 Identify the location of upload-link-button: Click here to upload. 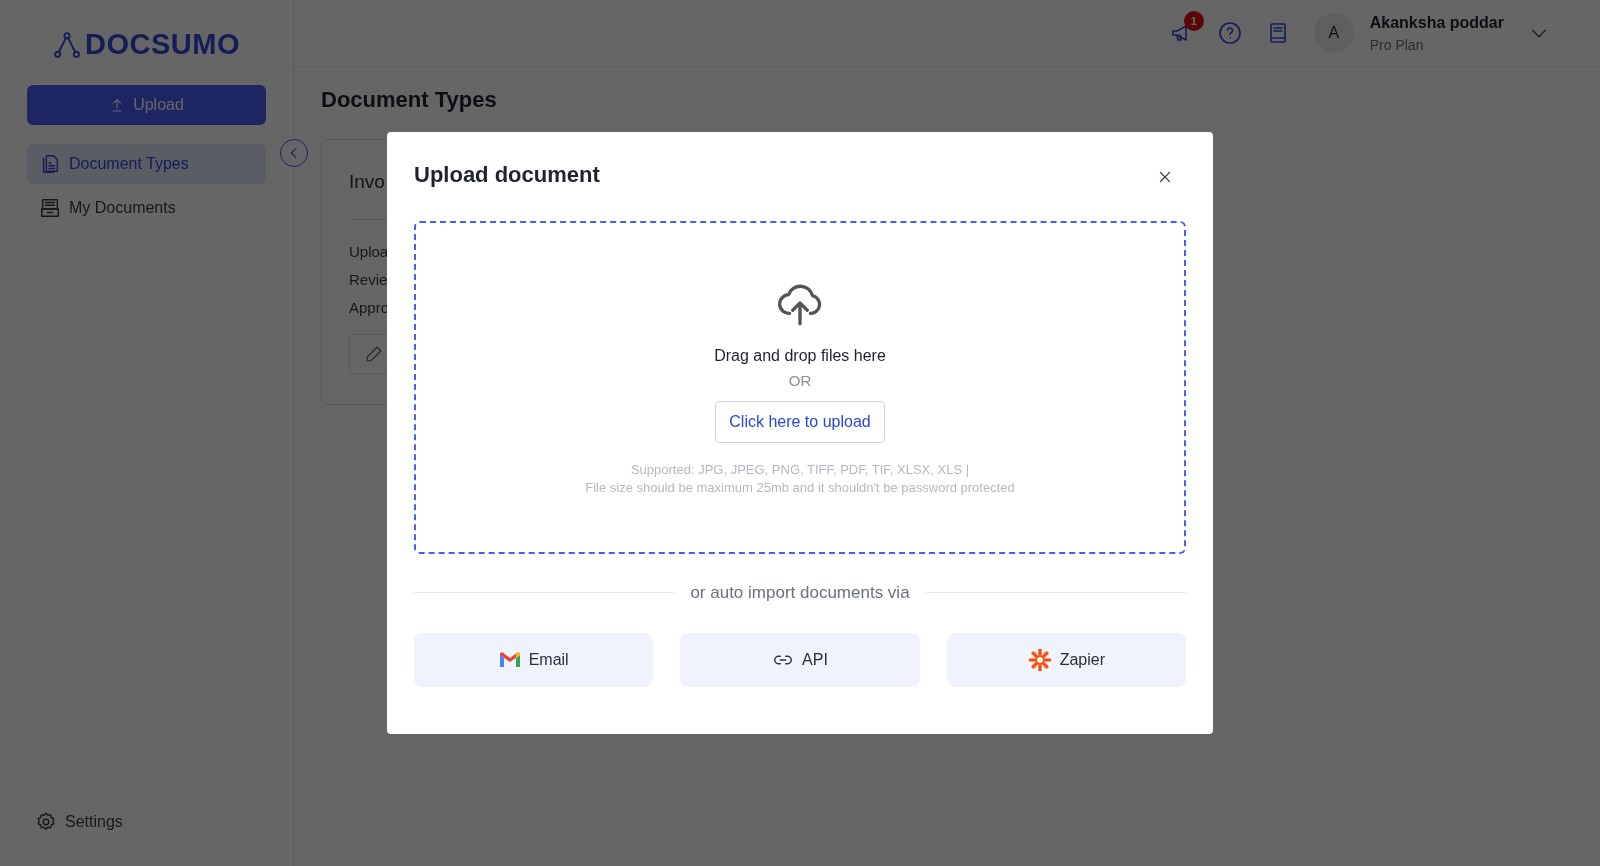
(800, 421).